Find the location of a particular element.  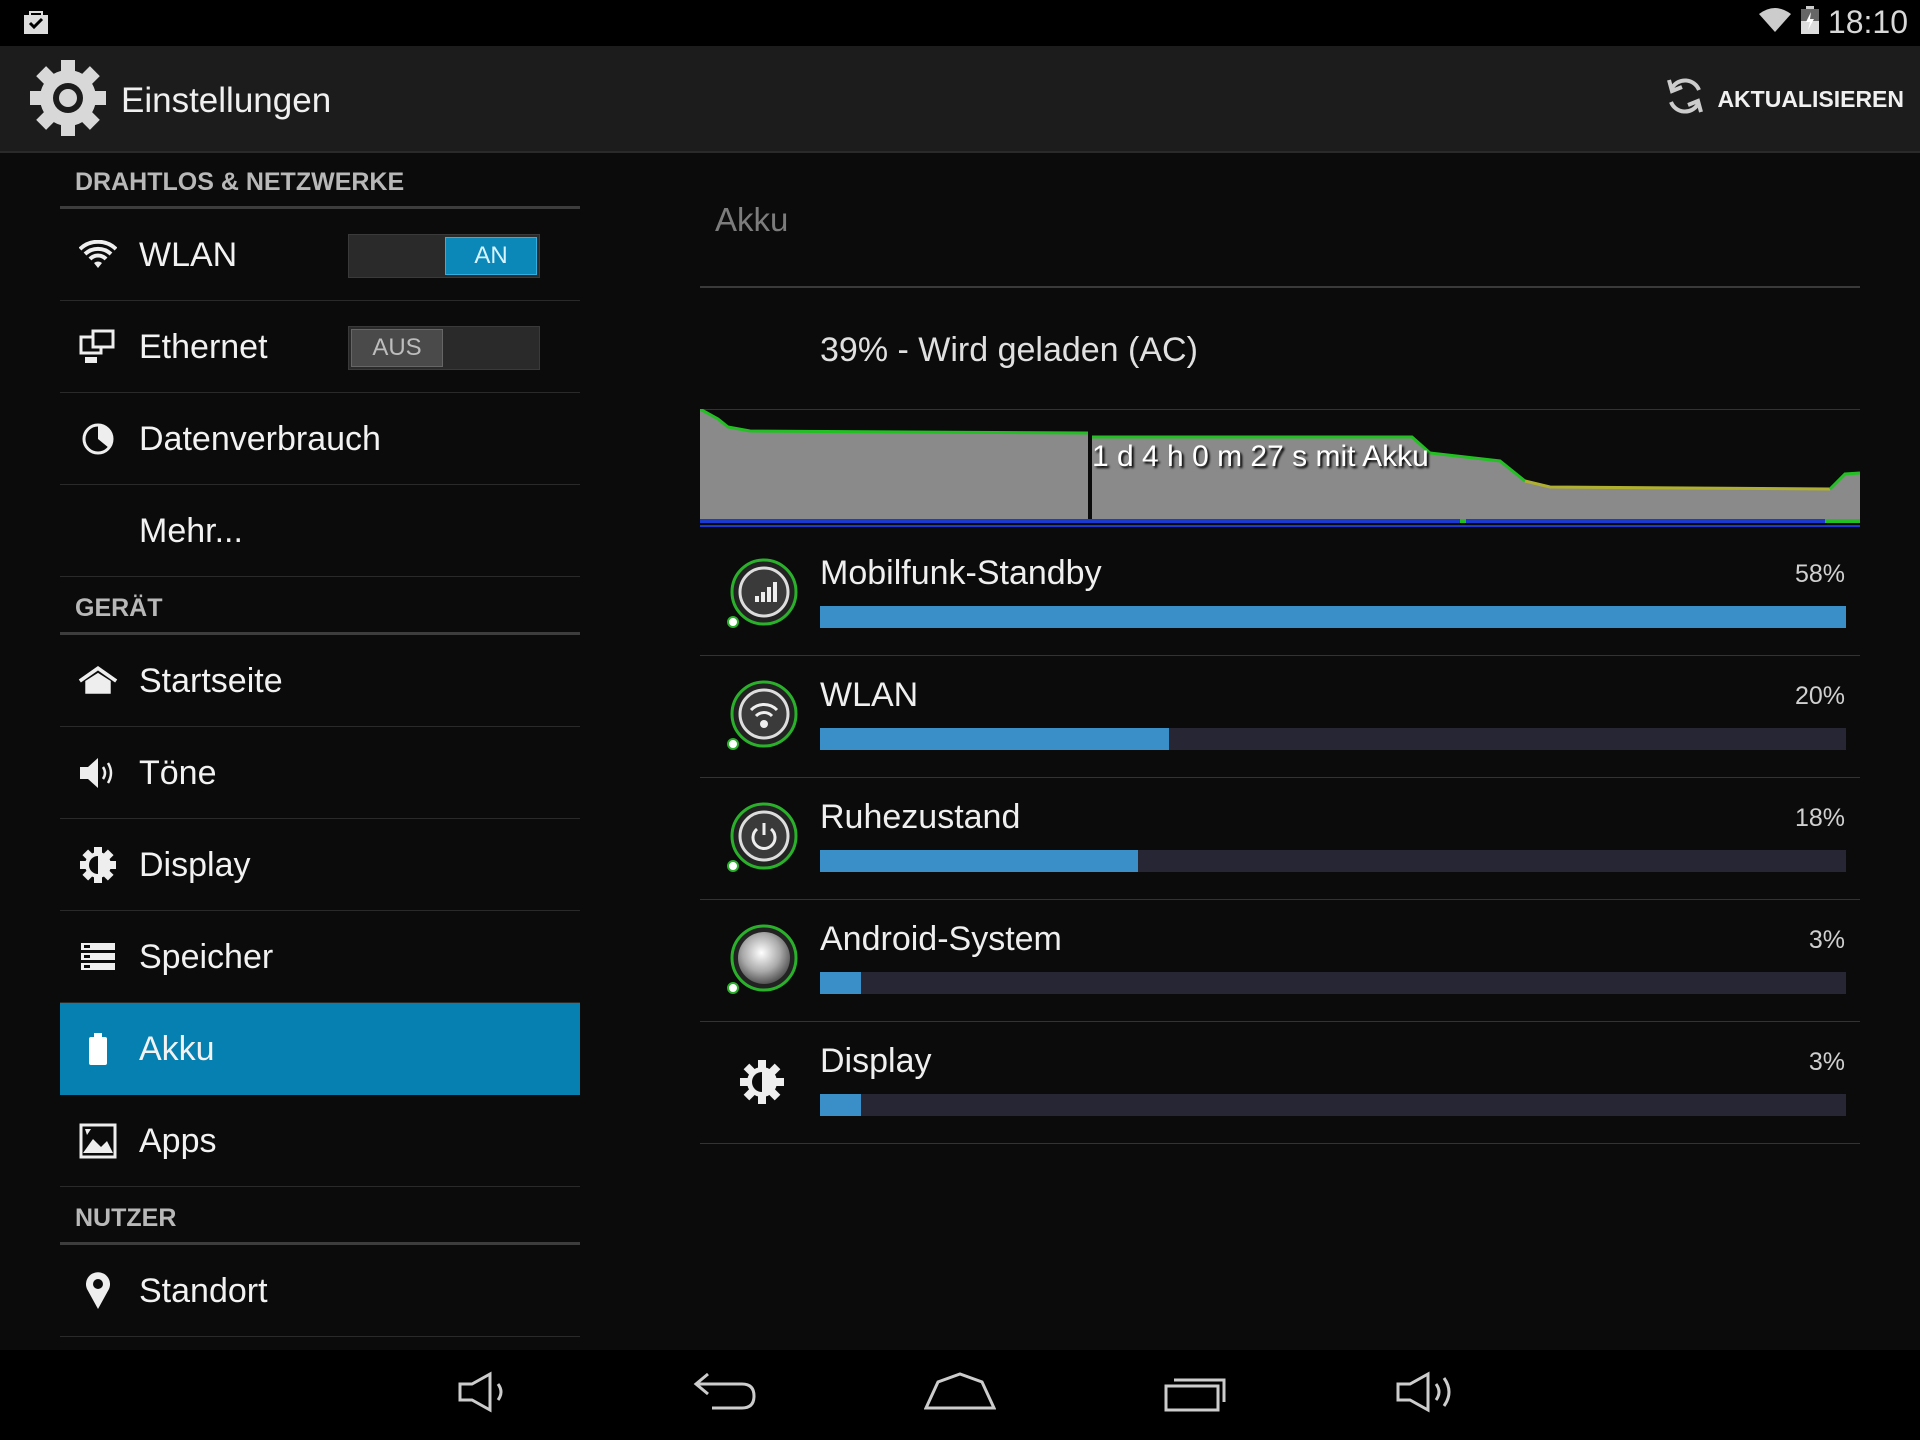

usage-row: Mobilfunk-Standby 58% is located at coordinates (1280, 595).